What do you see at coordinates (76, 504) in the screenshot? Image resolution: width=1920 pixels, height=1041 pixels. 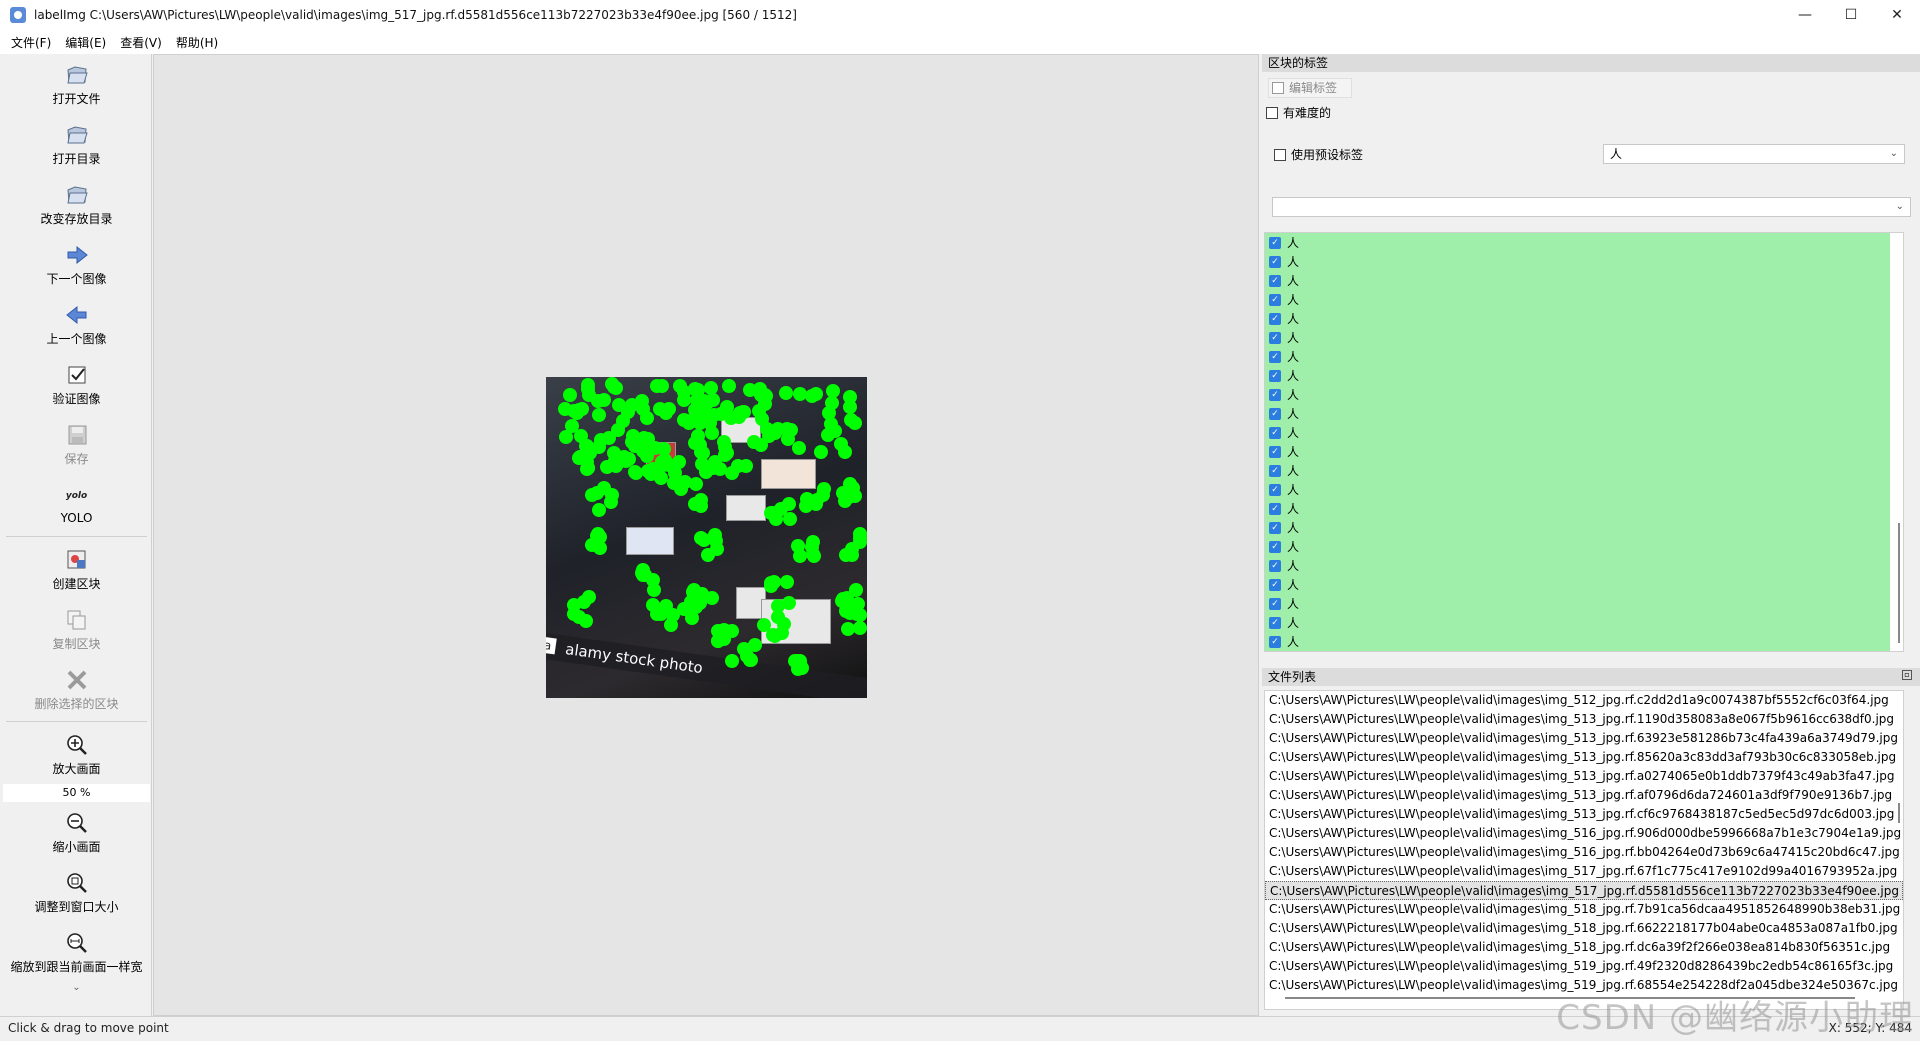 I see `format-yolo-button: yolo YOLO` at bounding box center [76, 504].